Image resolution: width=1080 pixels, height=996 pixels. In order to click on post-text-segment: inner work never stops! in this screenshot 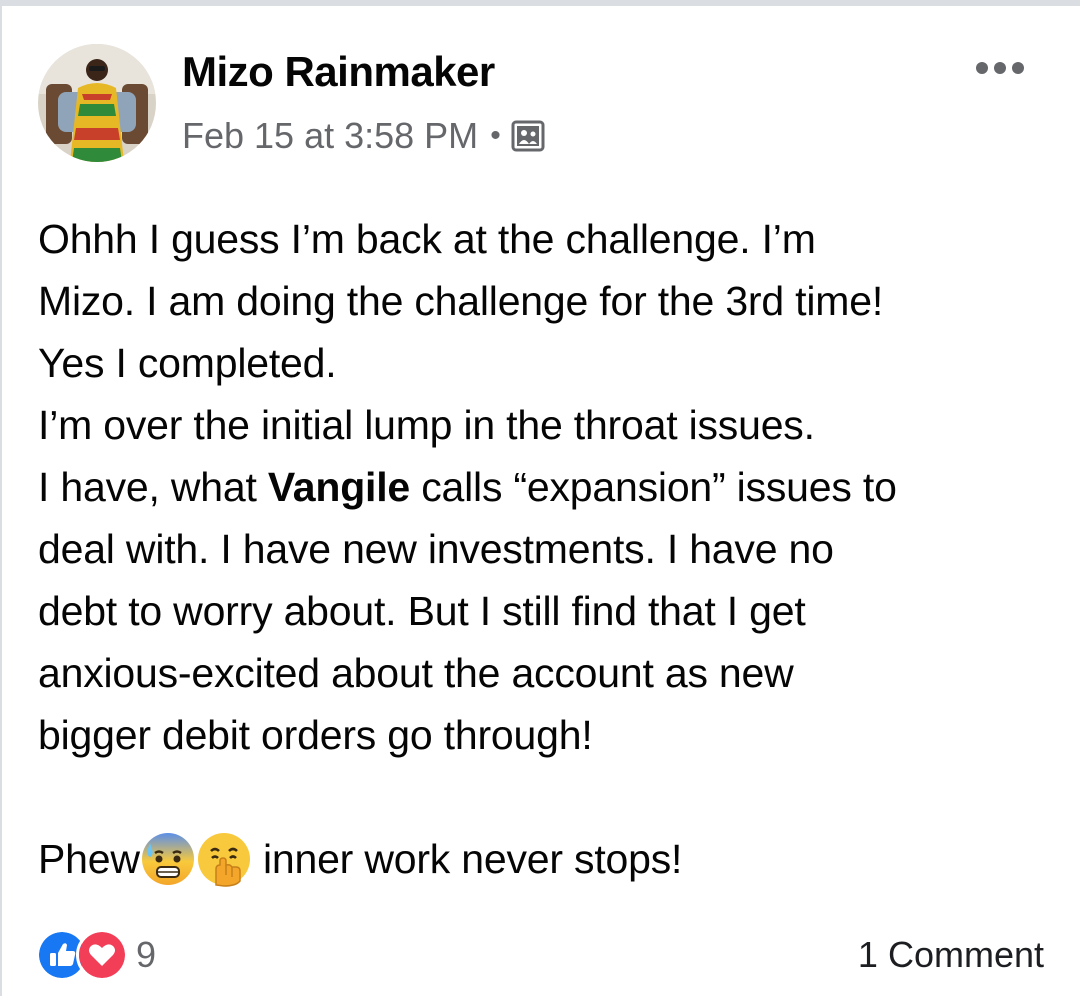, I will do `click(467, 859)`.